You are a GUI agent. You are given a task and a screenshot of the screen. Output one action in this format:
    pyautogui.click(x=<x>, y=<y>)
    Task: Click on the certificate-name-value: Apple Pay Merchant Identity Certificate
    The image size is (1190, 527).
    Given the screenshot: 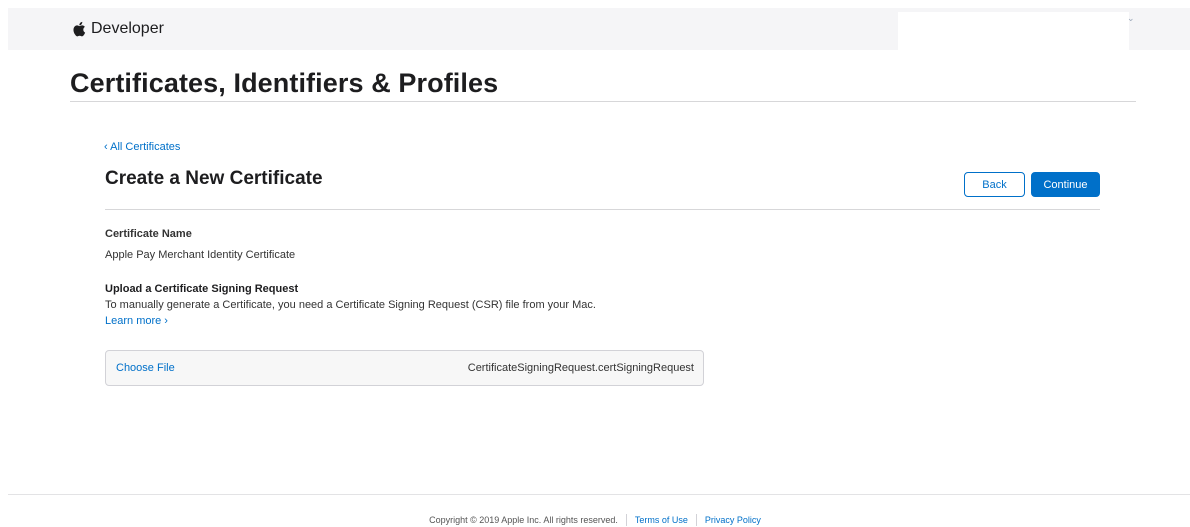 What is the action you would take?
    pyautogui.click(x=200, y=255)
    